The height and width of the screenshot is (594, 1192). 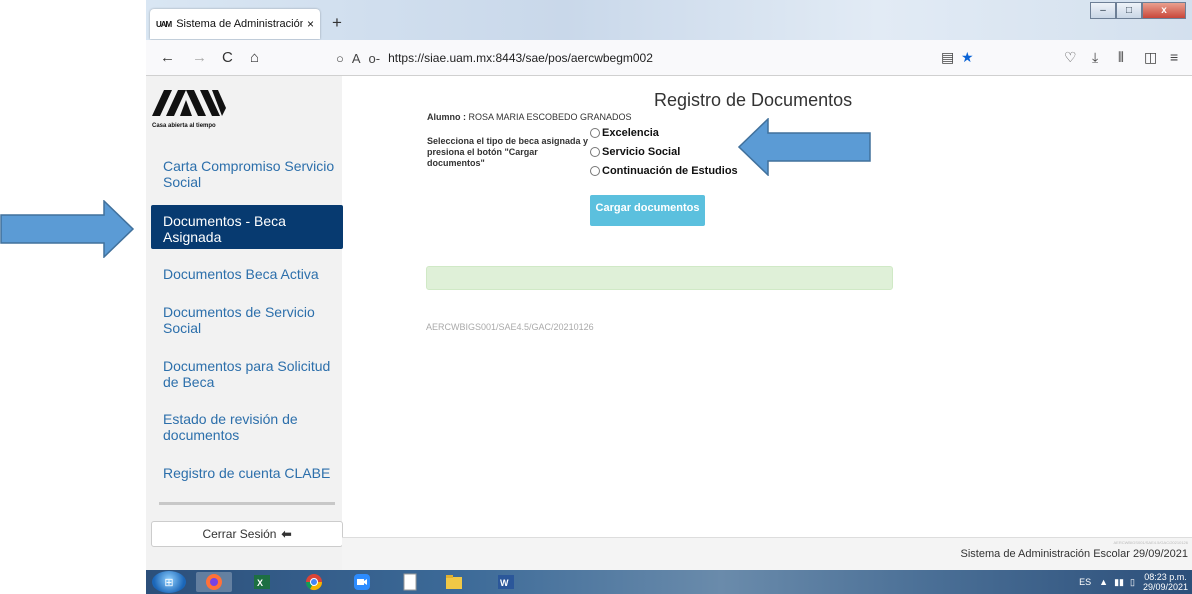 What do you see at coordinates (250, 320) in the screenshot?
I see `sidebar-item-documentos-servicio-social: Documentos de Servicio Social` at bounding box center [250, 320].